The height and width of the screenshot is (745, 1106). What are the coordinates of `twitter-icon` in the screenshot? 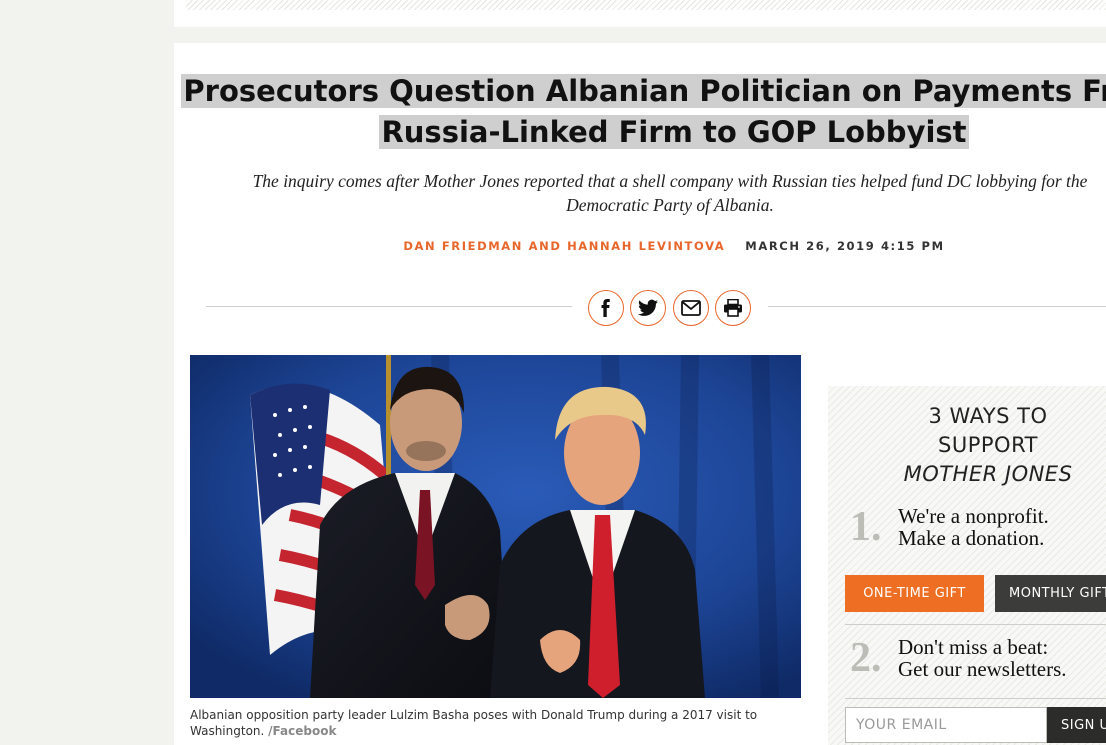 It's located at (648, 307).